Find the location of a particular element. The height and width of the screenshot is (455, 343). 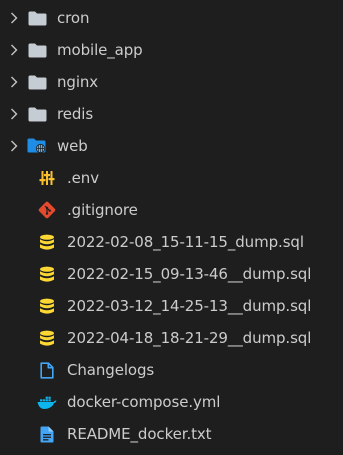

folder-label: mobile_app is located at coordinates (100, 50).